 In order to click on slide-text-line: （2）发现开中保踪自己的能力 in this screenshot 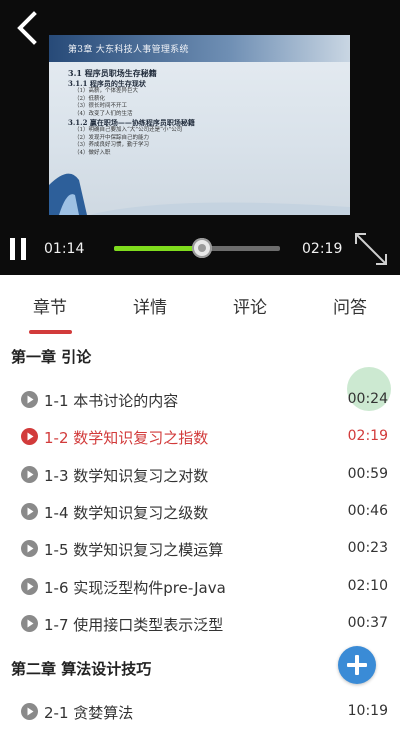, I will do `click(112, 137)`.